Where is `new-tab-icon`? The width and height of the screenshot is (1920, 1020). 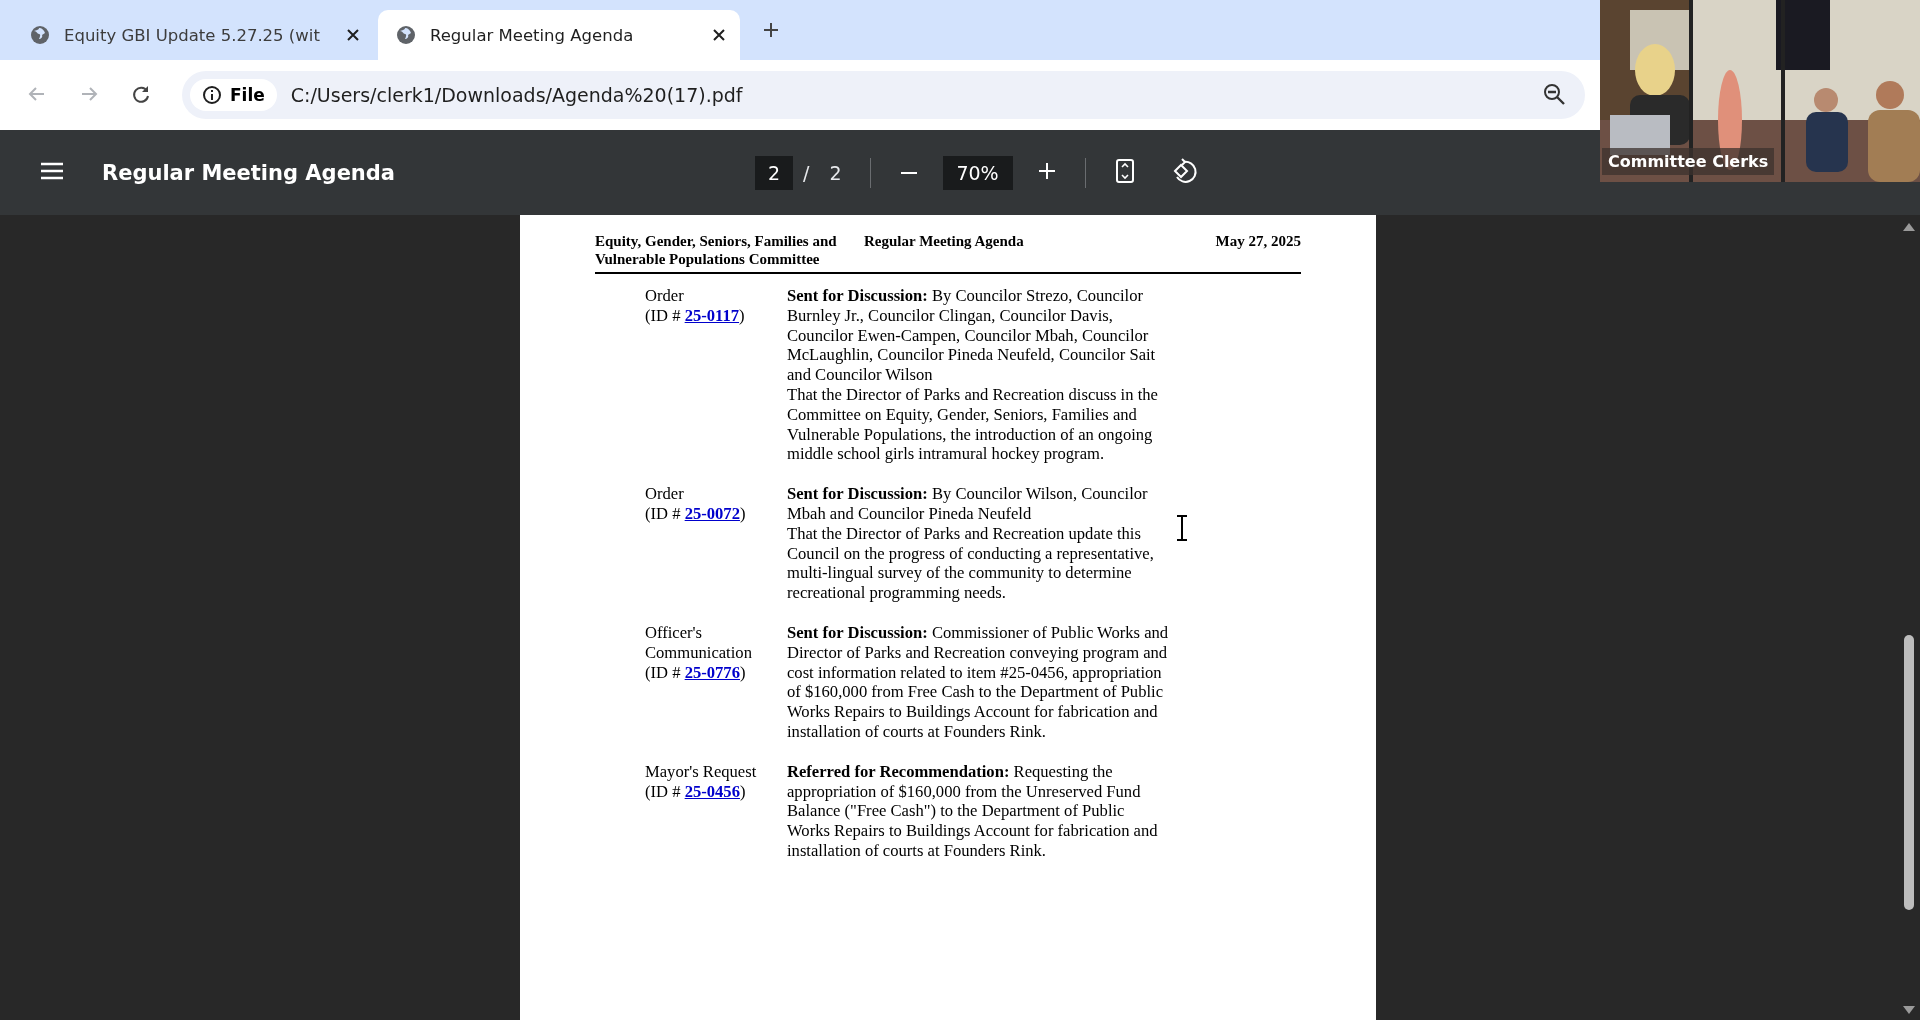 new-tab-icon is located at coordinates (771, 30).